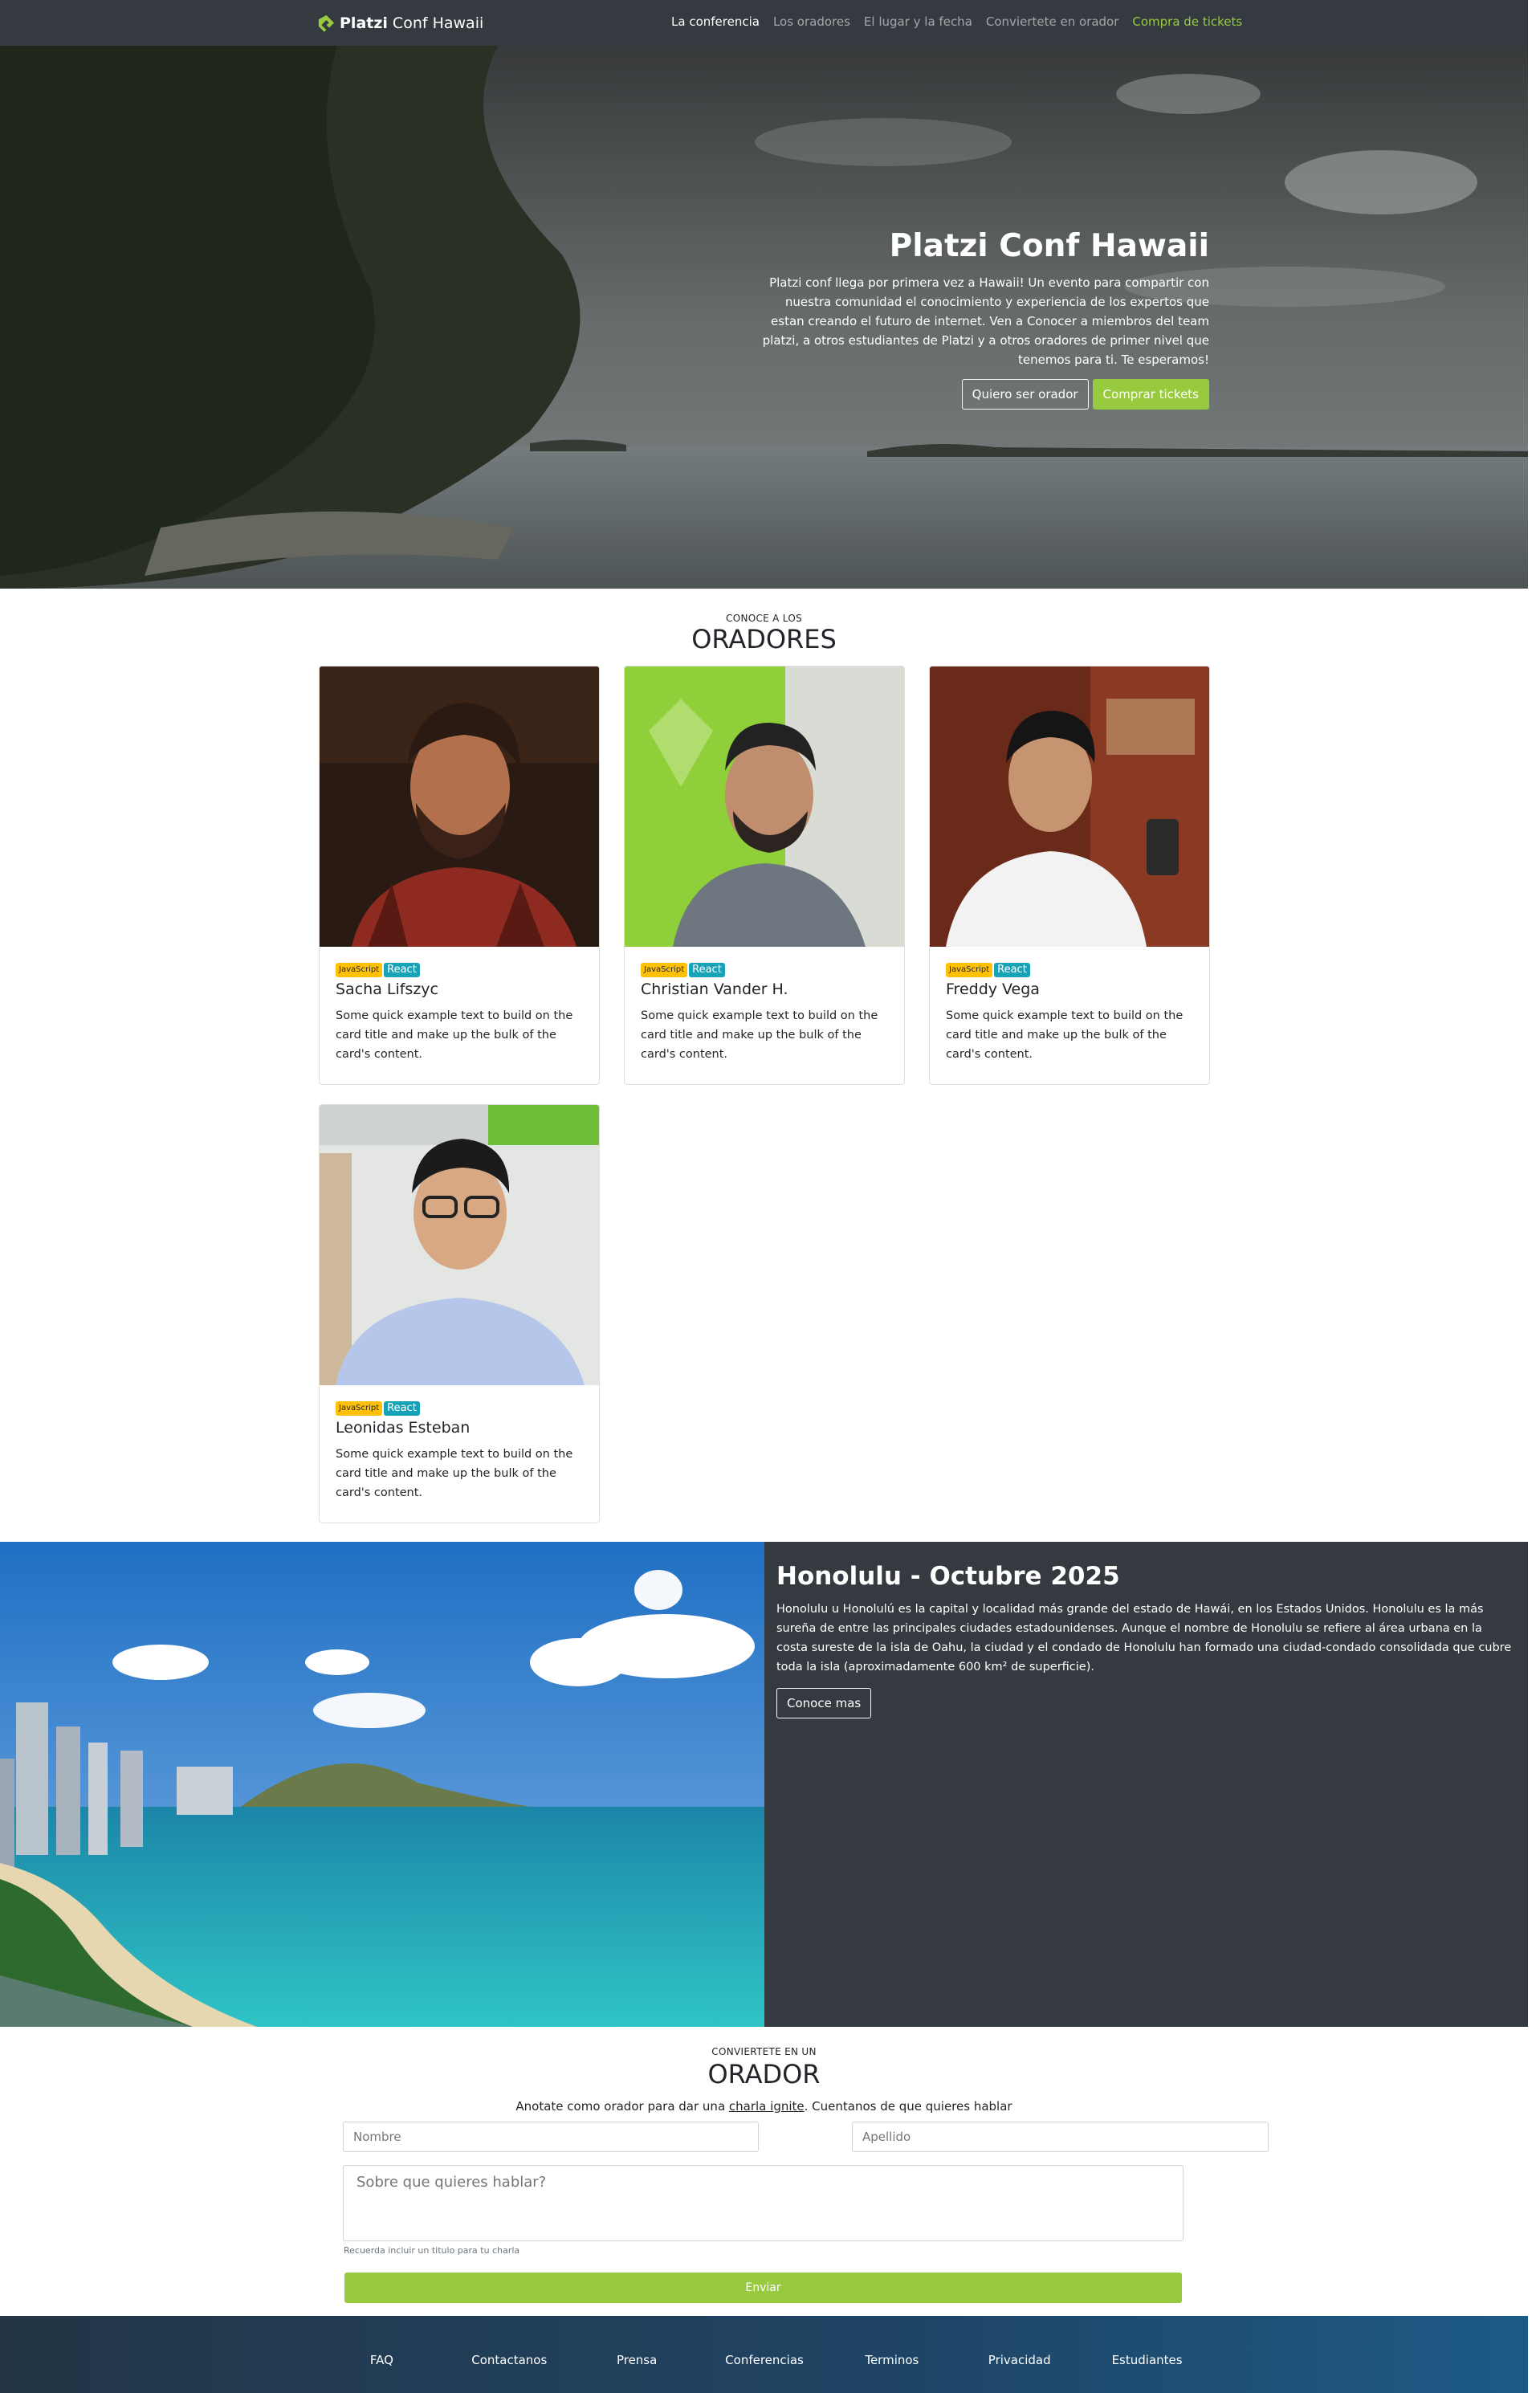  Describe the element at coordinates (811, 22) in the screenshot. I see `nav-los-oradores: Los oradores` at that location.